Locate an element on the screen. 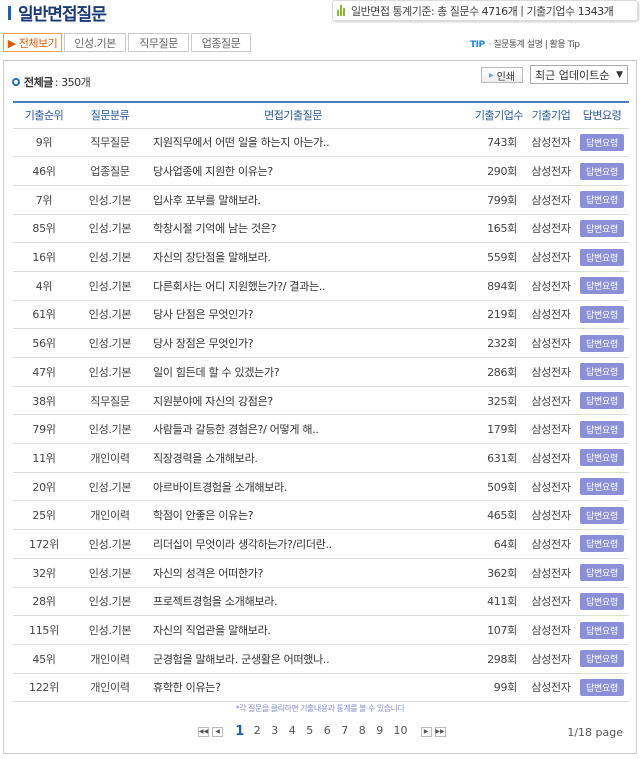 The width and height of the screenshot is (640, 759). table-row: 61위 인성.기본 당사 단점은 무엇인가? 219회 삼성전자 답변요령 is located at coordinates (321, 315).